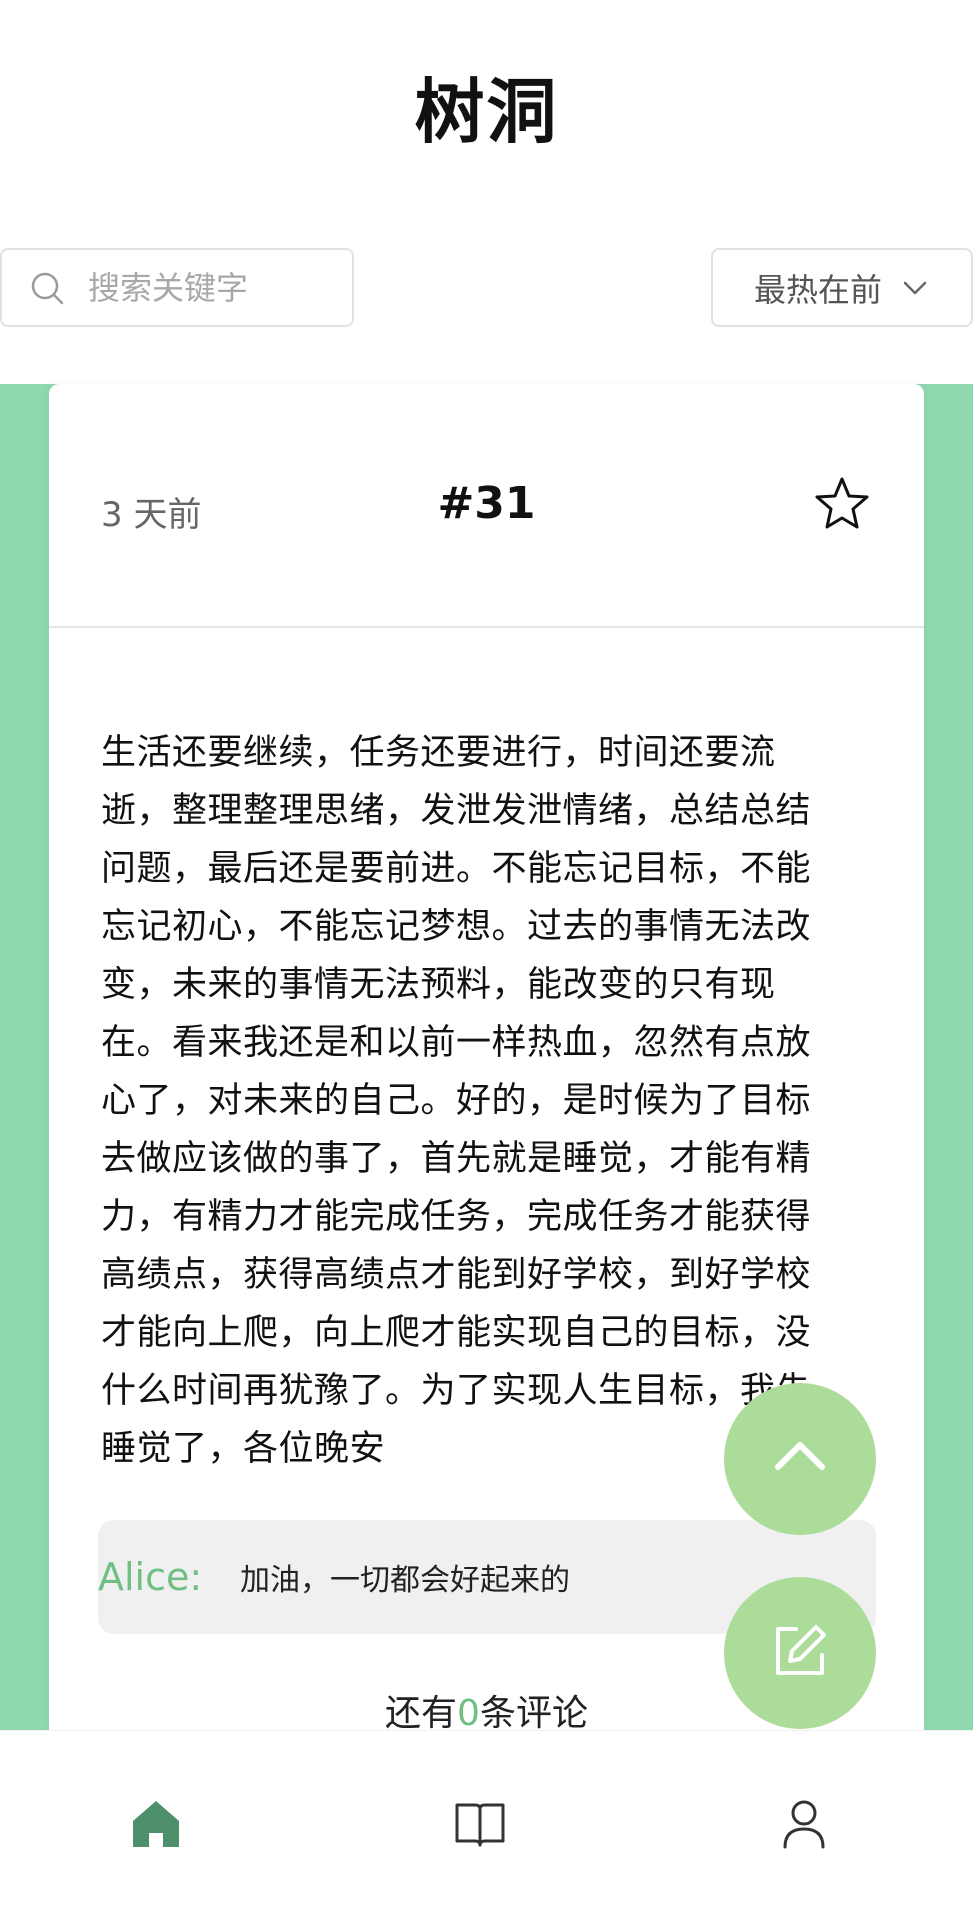 This screenshot has width=973, height=1921. What do you see at coordinates (817, 289) in the screenshot?
I see `sort-label: 最热在前` at bounding box center [817, 289].